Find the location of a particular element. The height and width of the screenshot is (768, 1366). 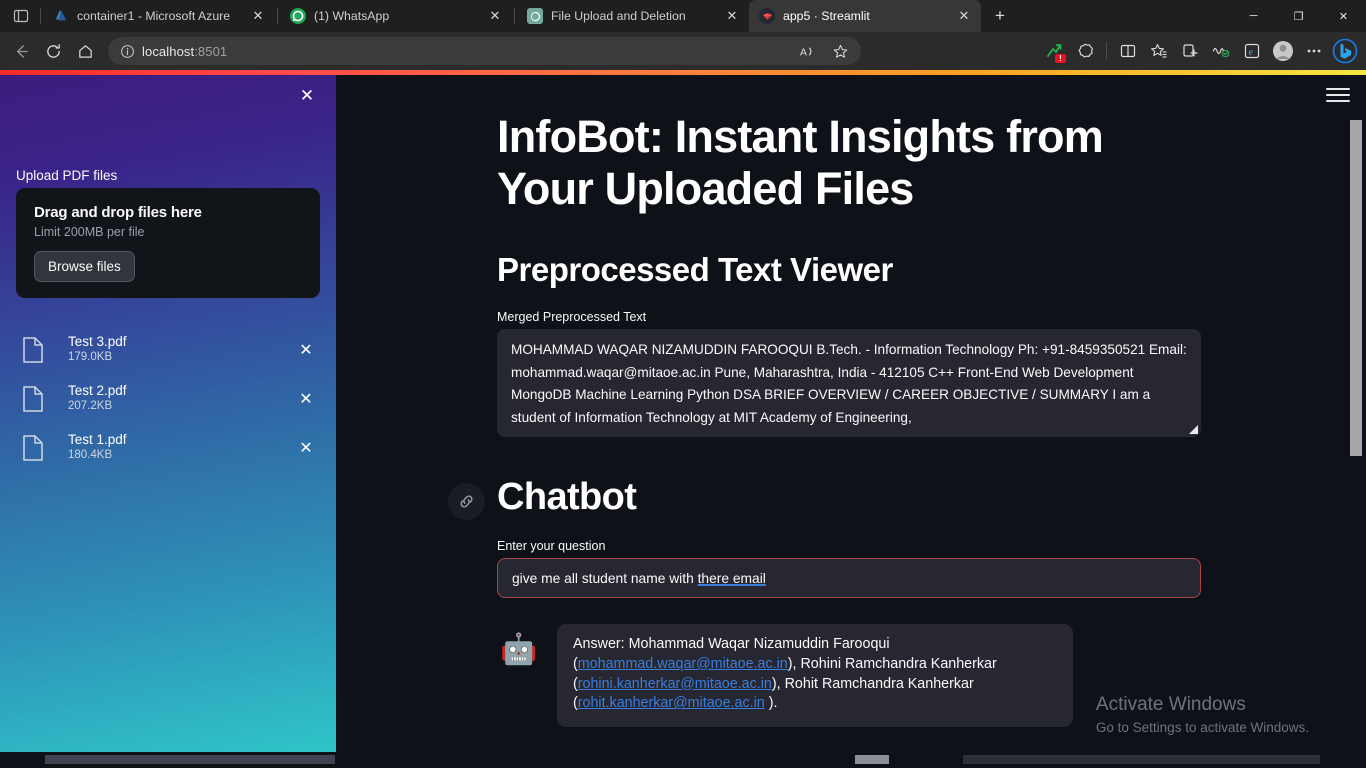

toolbar-right-icons: ! e is located at coordinates (1199, 51).